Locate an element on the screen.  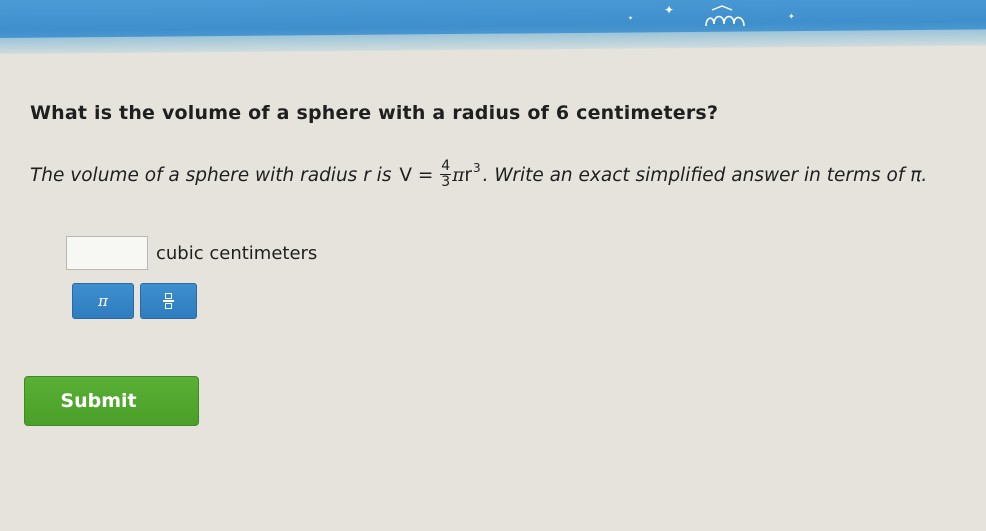
formula-pi: π is located at coordinates (458, 175).